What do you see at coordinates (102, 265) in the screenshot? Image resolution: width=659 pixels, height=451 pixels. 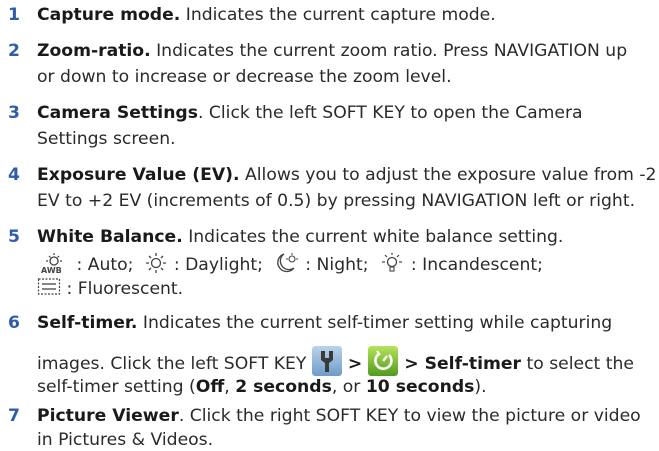 I see `wb-auto-label: : Auto;` at bounding box center [102, 265].